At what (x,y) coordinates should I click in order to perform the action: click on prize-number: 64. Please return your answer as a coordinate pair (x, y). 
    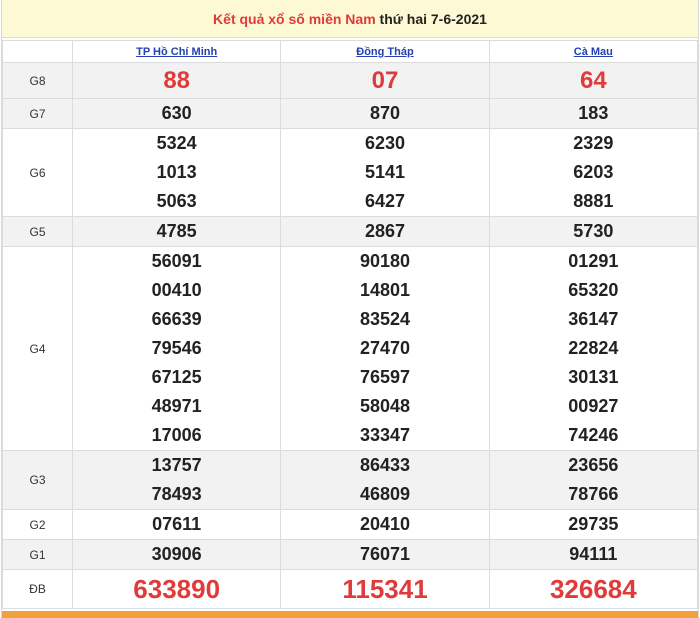
    Looking at the image, I should click on (593, 80).